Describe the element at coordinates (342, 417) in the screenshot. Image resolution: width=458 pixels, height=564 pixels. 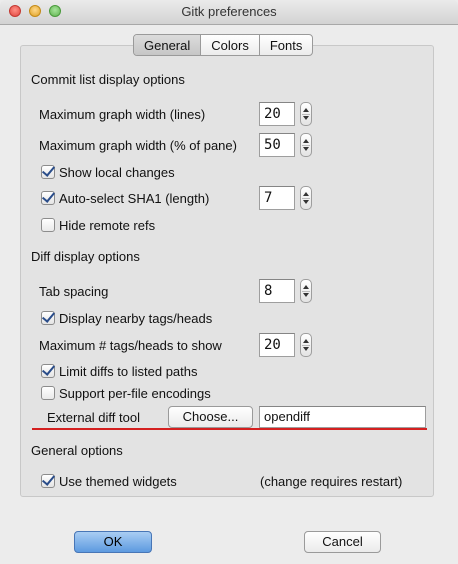
I see `external-diff-input: opendiff` at that location.